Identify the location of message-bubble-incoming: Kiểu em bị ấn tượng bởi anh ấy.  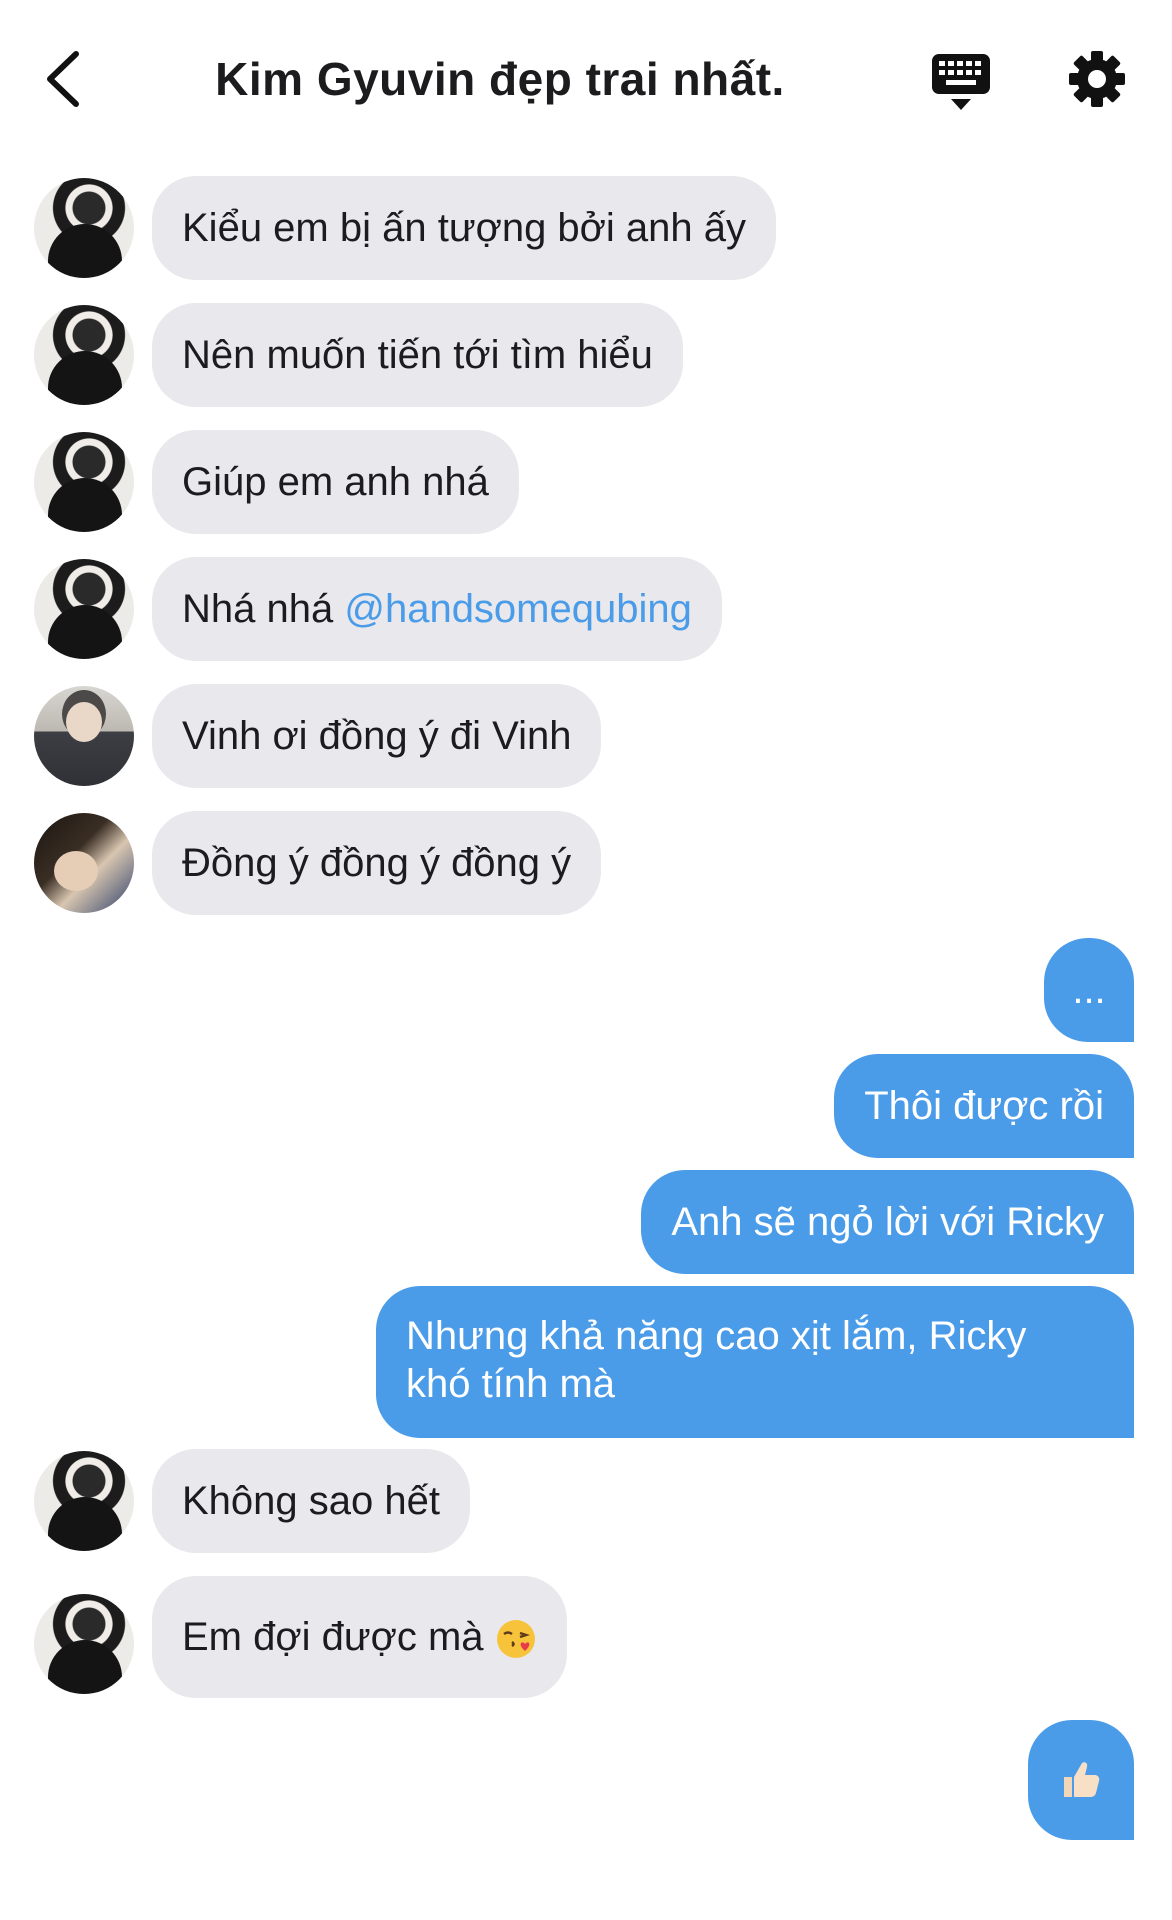
(464, 228).